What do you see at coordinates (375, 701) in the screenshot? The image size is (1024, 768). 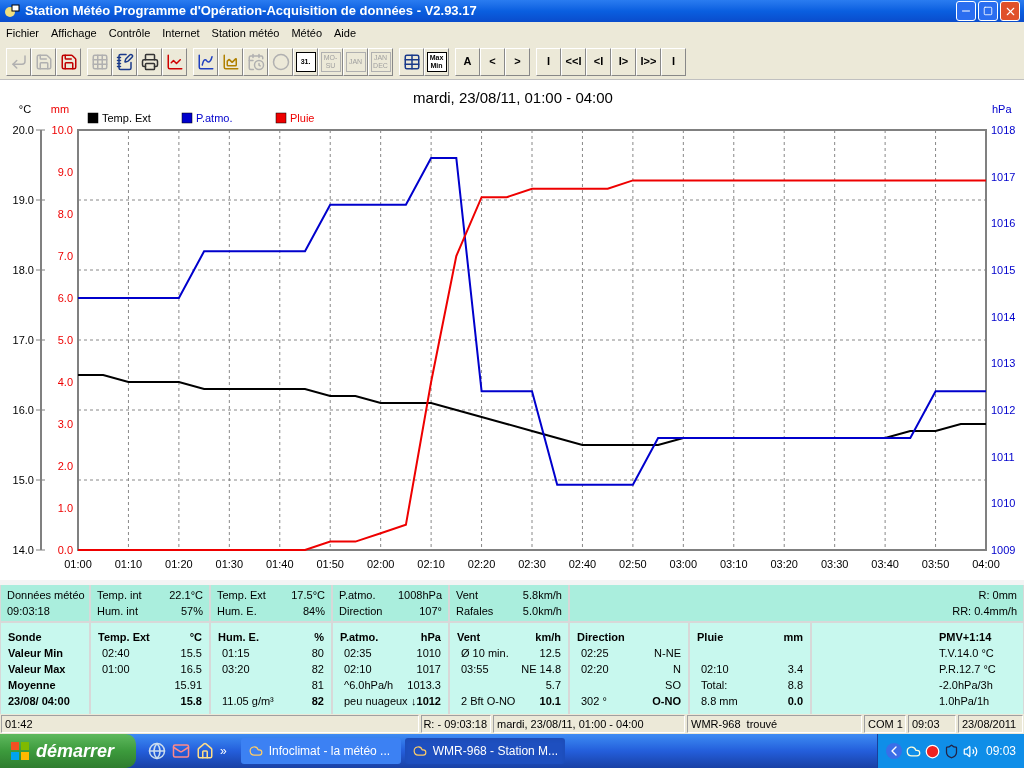 I see `stat-label: peu nuageux` at bounding box center [375, 701].